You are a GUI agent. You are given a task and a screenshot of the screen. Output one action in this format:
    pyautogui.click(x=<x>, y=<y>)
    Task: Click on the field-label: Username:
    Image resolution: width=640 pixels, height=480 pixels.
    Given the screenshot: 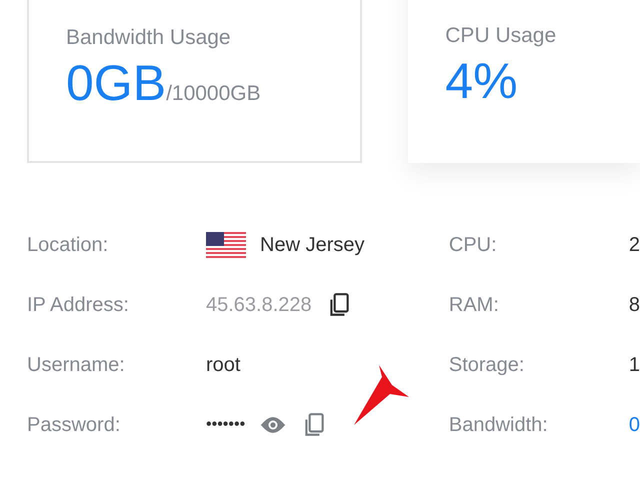 What is the action you would take?
    pyautogui.click(x=76, y=365)
    